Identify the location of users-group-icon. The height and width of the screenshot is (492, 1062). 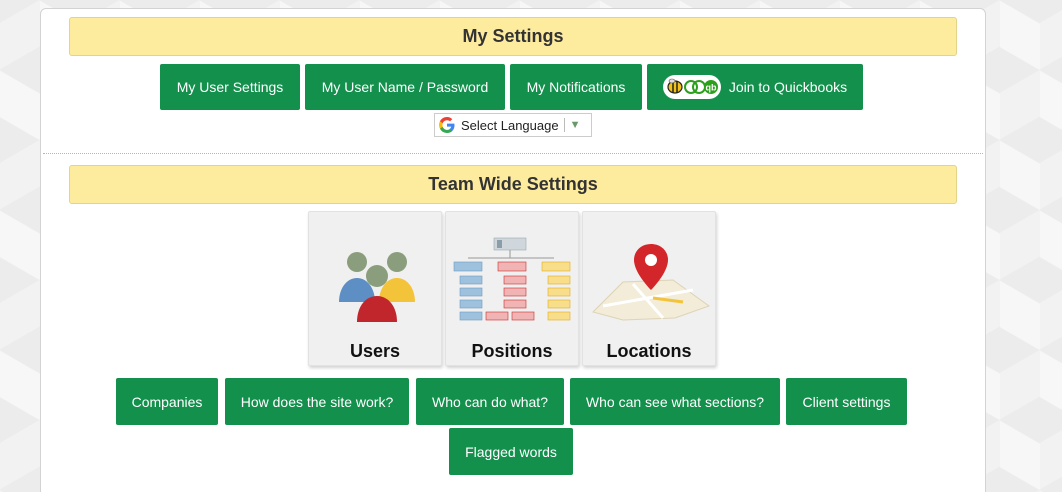
(377, 287).